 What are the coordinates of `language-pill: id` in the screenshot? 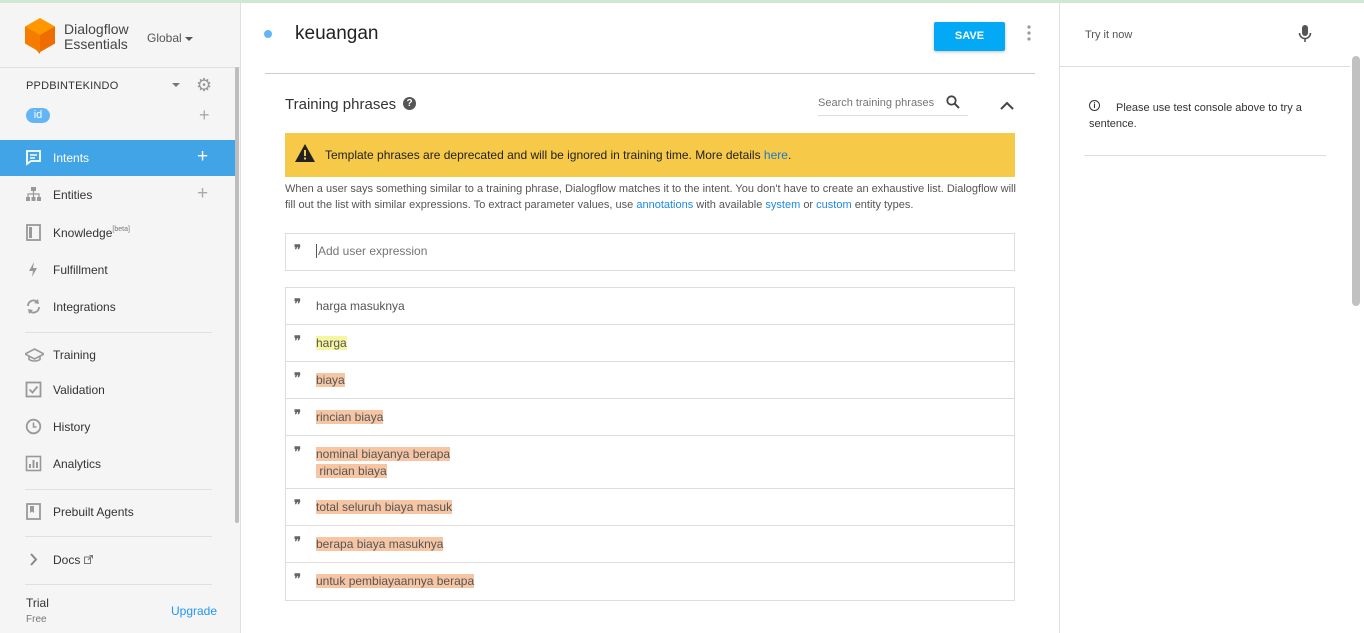 It's located at (38, 115).